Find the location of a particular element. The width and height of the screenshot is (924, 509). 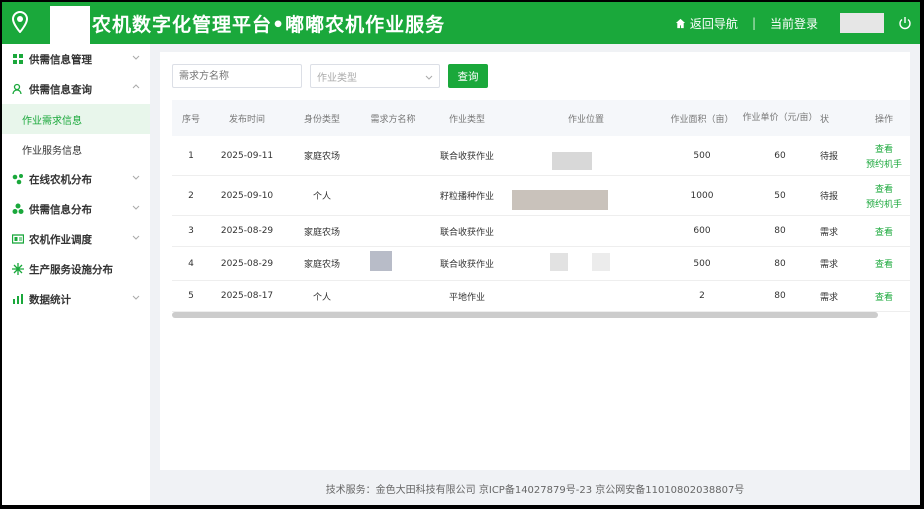

search-button: 查询 is located at coordinates (468, 76).